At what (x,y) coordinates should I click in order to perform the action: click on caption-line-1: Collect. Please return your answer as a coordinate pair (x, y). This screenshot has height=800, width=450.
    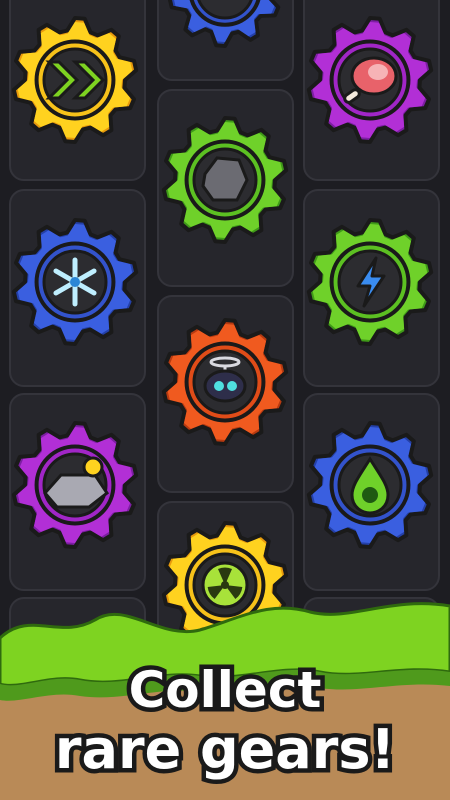
    Looking at the image, I should click on (225, 690).